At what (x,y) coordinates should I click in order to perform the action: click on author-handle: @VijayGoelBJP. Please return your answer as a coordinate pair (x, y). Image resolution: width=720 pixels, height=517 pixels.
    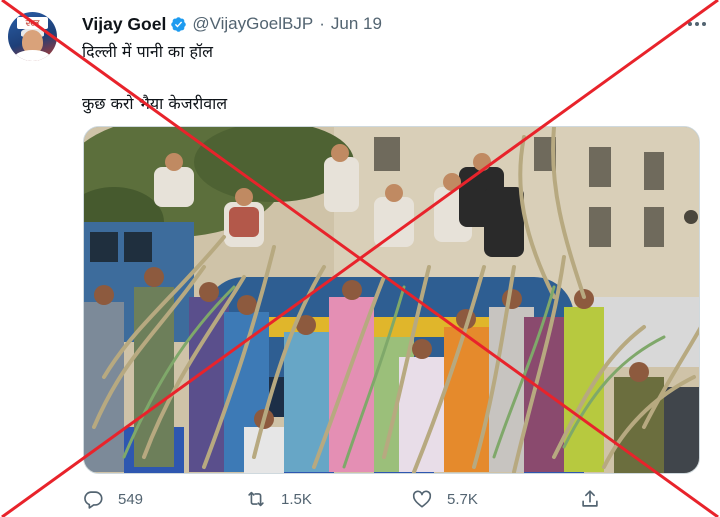
    Looking at the image, I should click on (252, 24).